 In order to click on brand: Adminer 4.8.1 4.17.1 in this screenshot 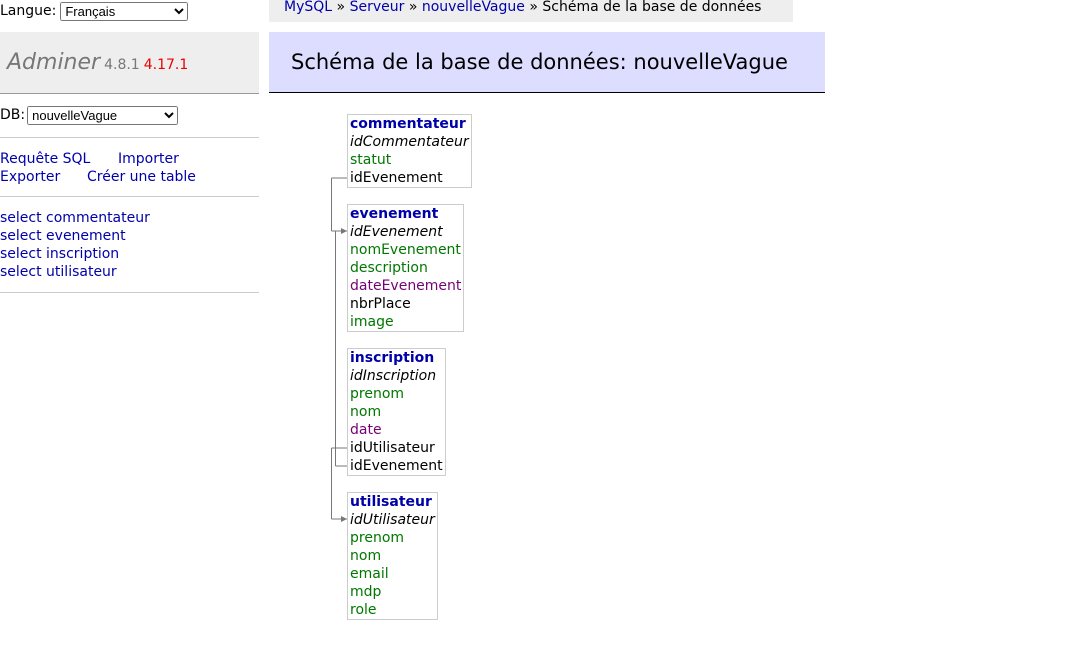, I will do `click(129, 63)`.